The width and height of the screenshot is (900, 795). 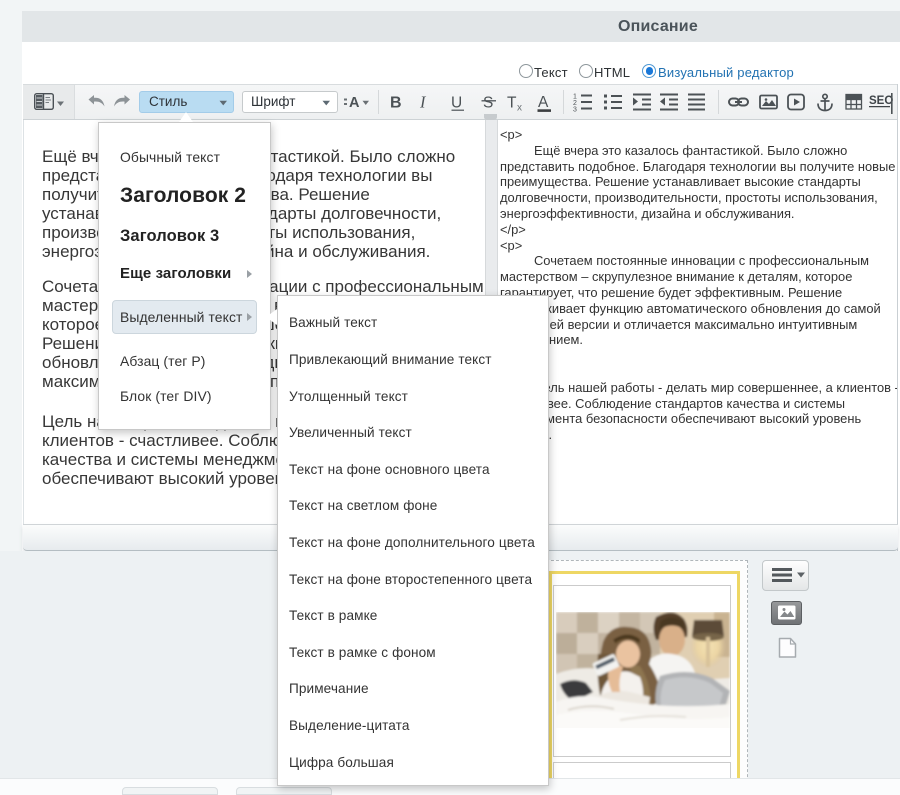 I want to click on svg-text: T, so click(x=512, y=103).